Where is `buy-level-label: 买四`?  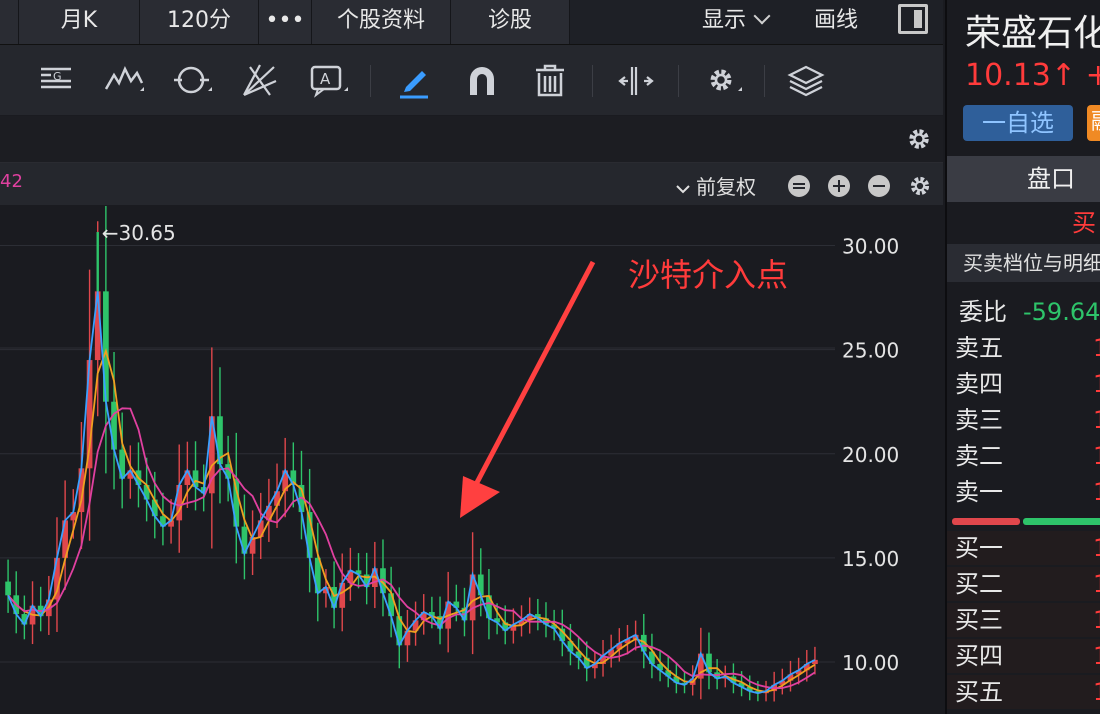 buy-level-label: 买四 is located at coordinates (979, 656).